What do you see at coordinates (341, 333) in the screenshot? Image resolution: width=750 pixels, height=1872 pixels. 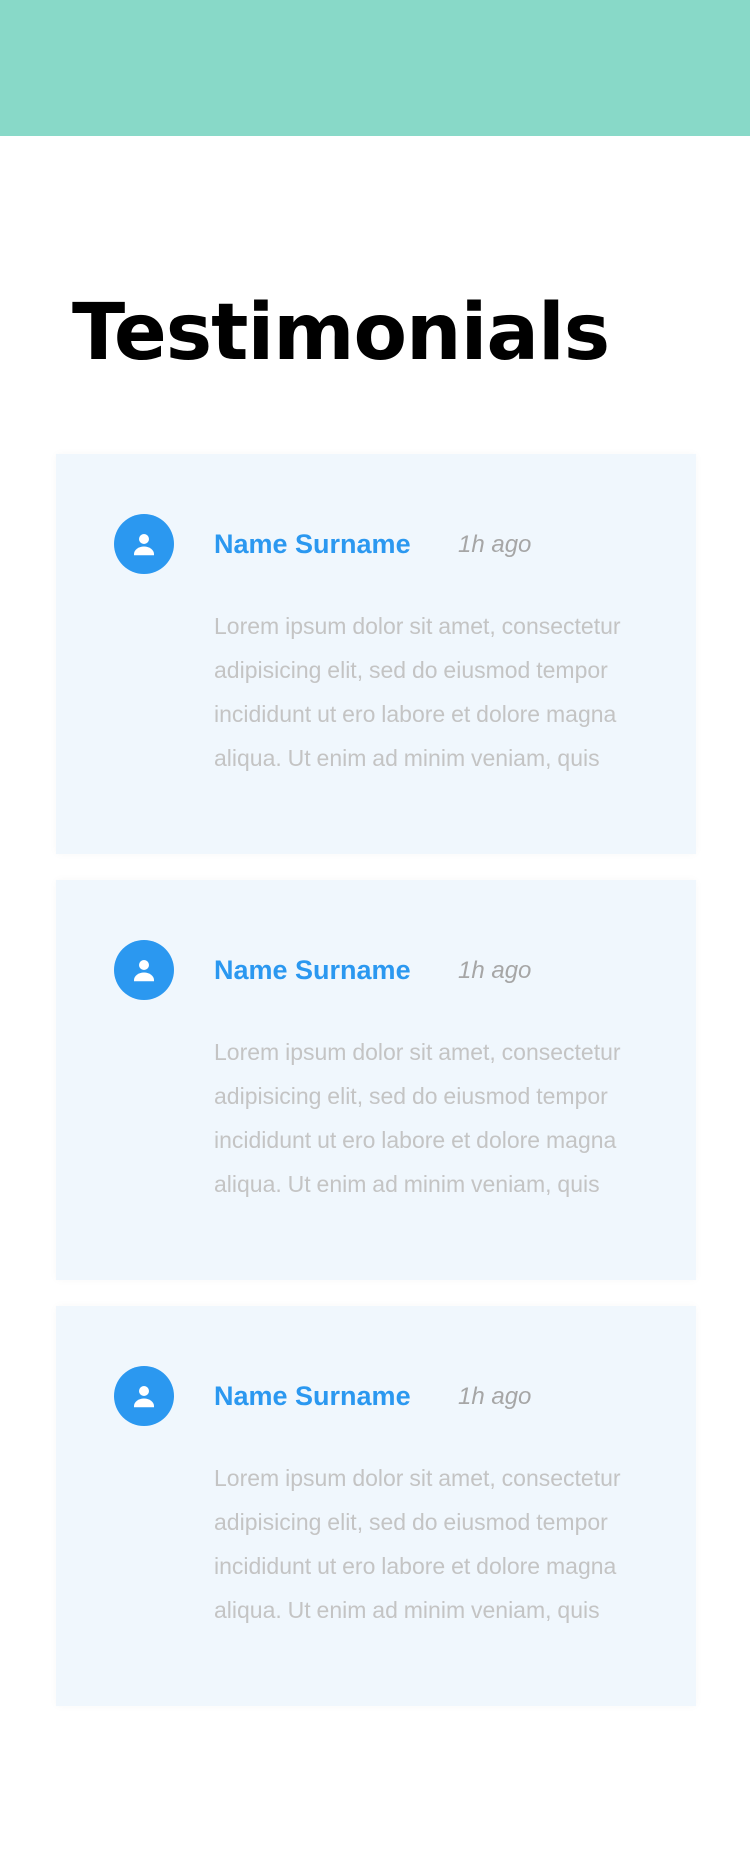 I see `page-title: Testimonials` at bounding box center [341, 333].